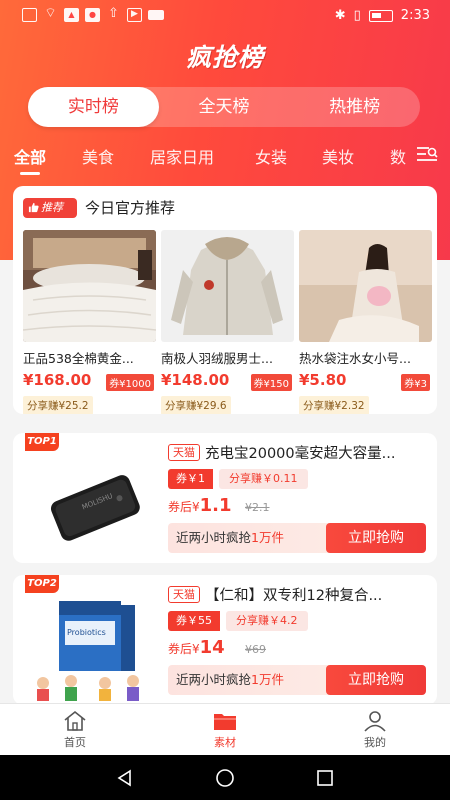 This screenshot has height=800, width=450. What do you see at coordinates (134, 15) in the screenshot?
I see `play-icon: ▶` at bounding box center [134, 15].